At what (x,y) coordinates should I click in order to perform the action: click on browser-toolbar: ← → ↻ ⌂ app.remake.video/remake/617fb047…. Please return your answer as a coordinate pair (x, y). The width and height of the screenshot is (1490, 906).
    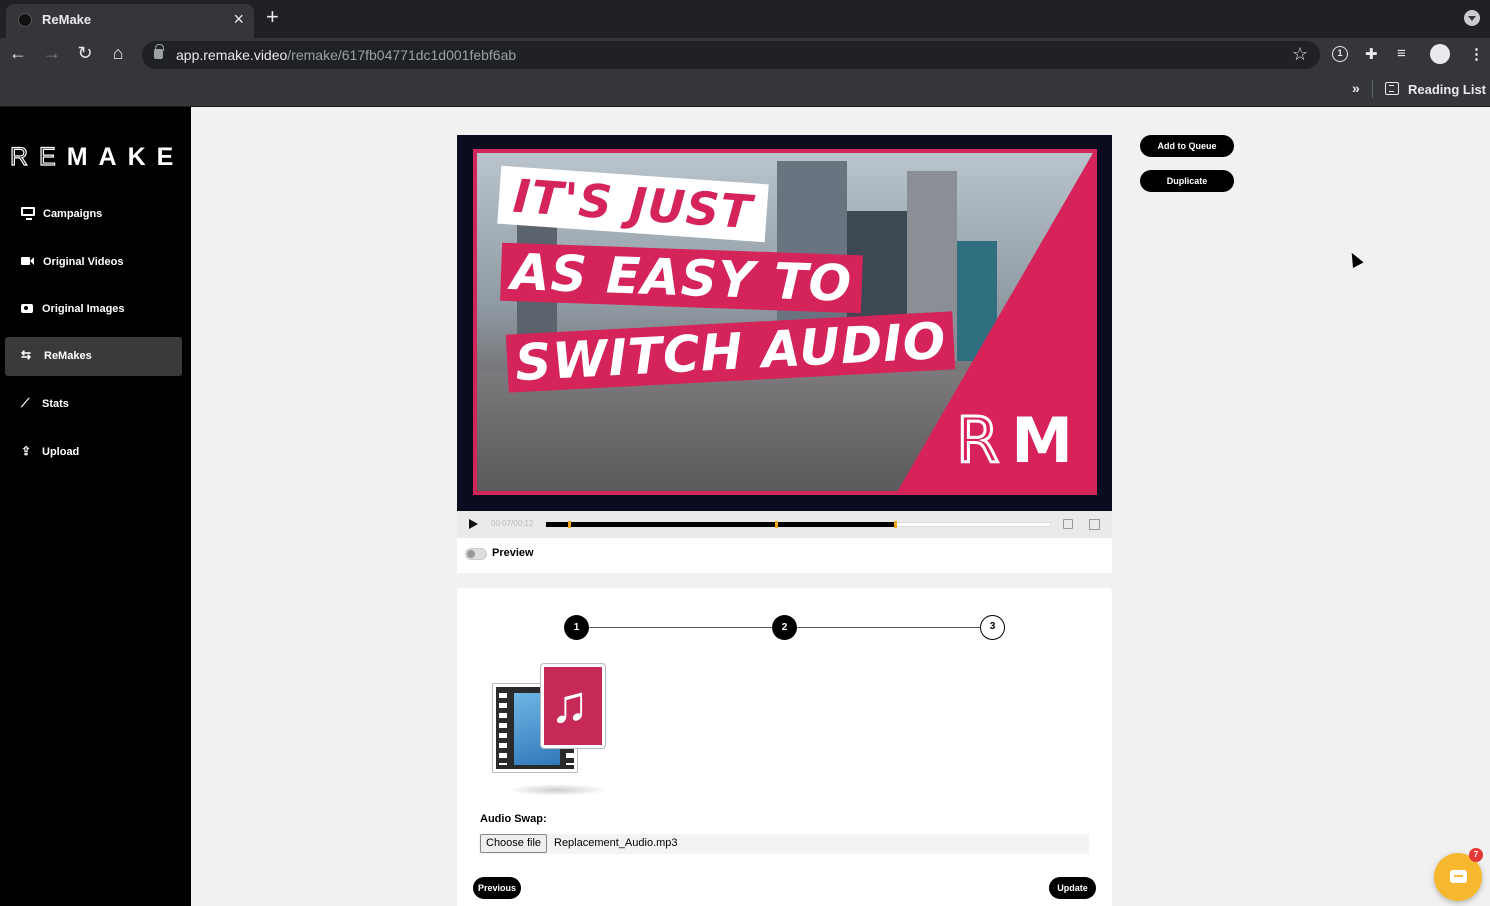
    Looking at the image, I should click on (745, 55).